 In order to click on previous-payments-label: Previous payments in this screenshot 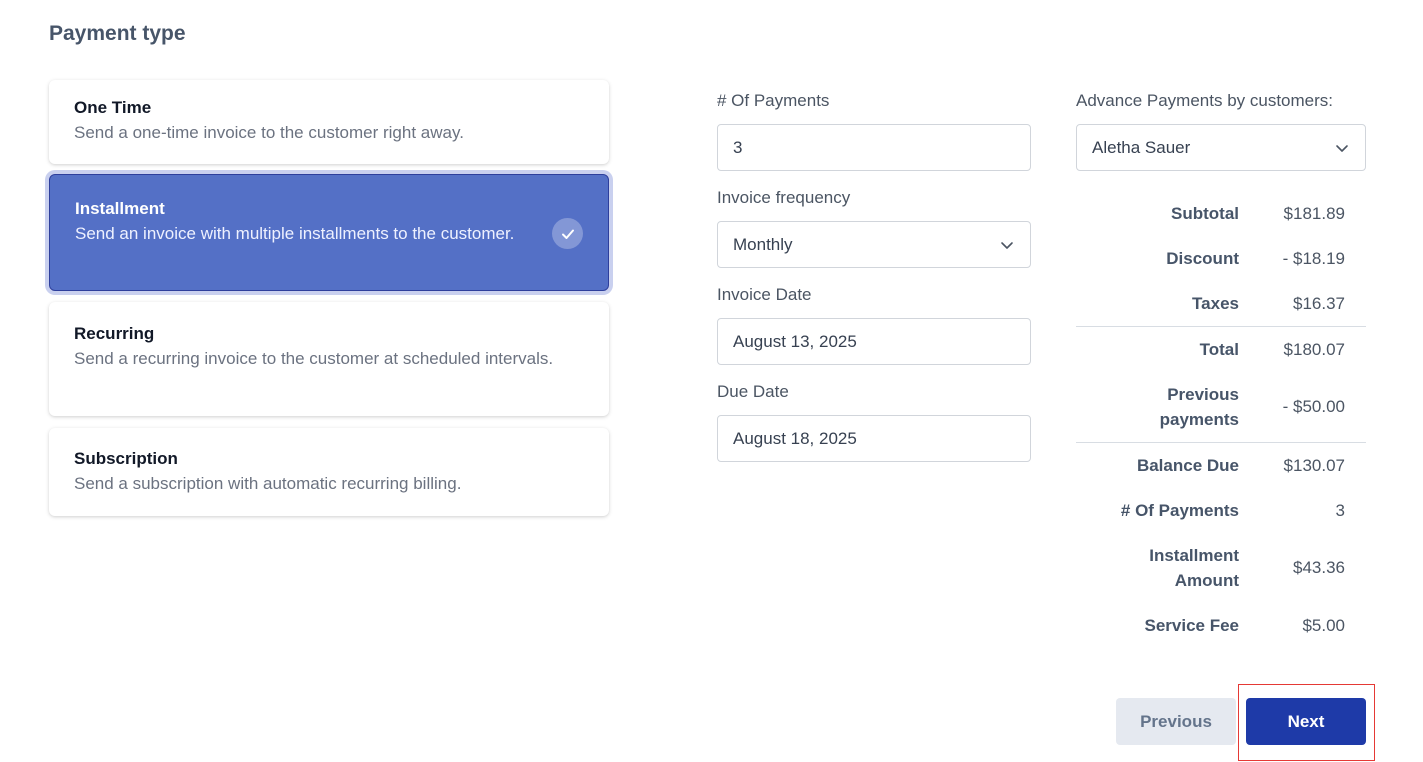, I will do `click(1199, 407)`.